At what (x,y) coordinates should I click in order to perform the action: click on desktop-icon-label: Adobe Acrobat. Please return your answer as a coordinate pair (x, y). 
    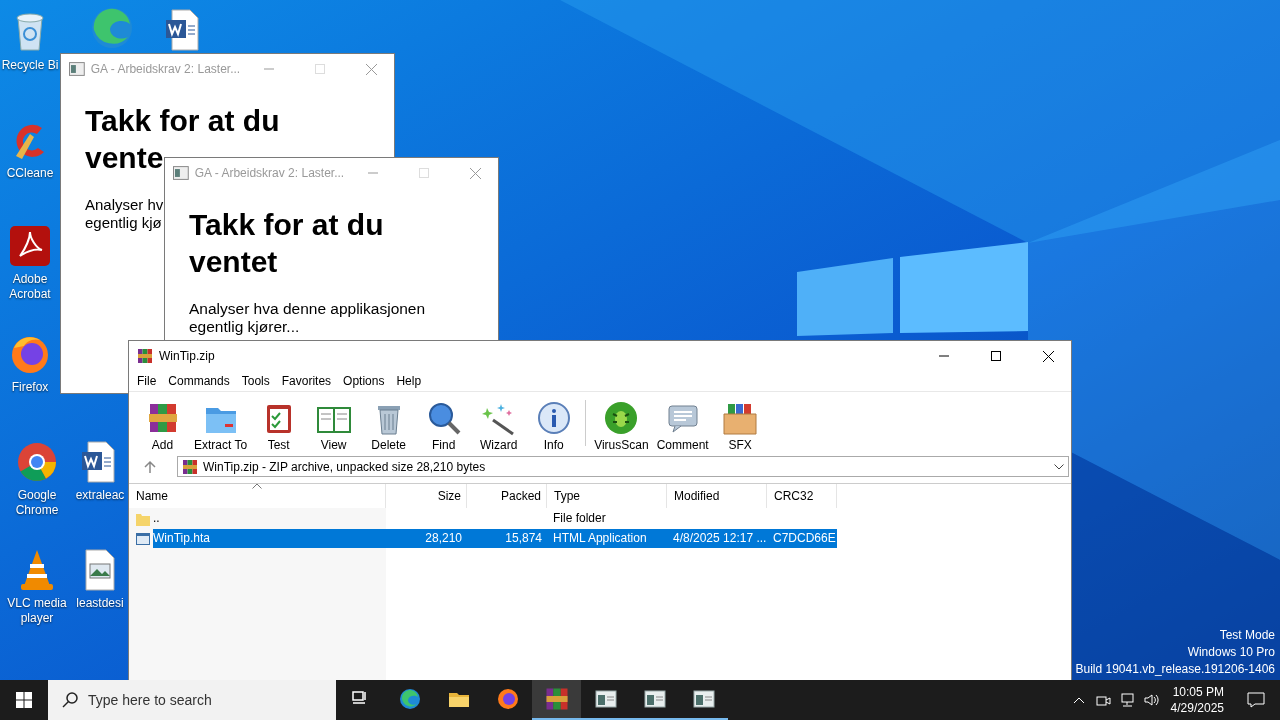
    Looking at the image, I should click on (30, 287).